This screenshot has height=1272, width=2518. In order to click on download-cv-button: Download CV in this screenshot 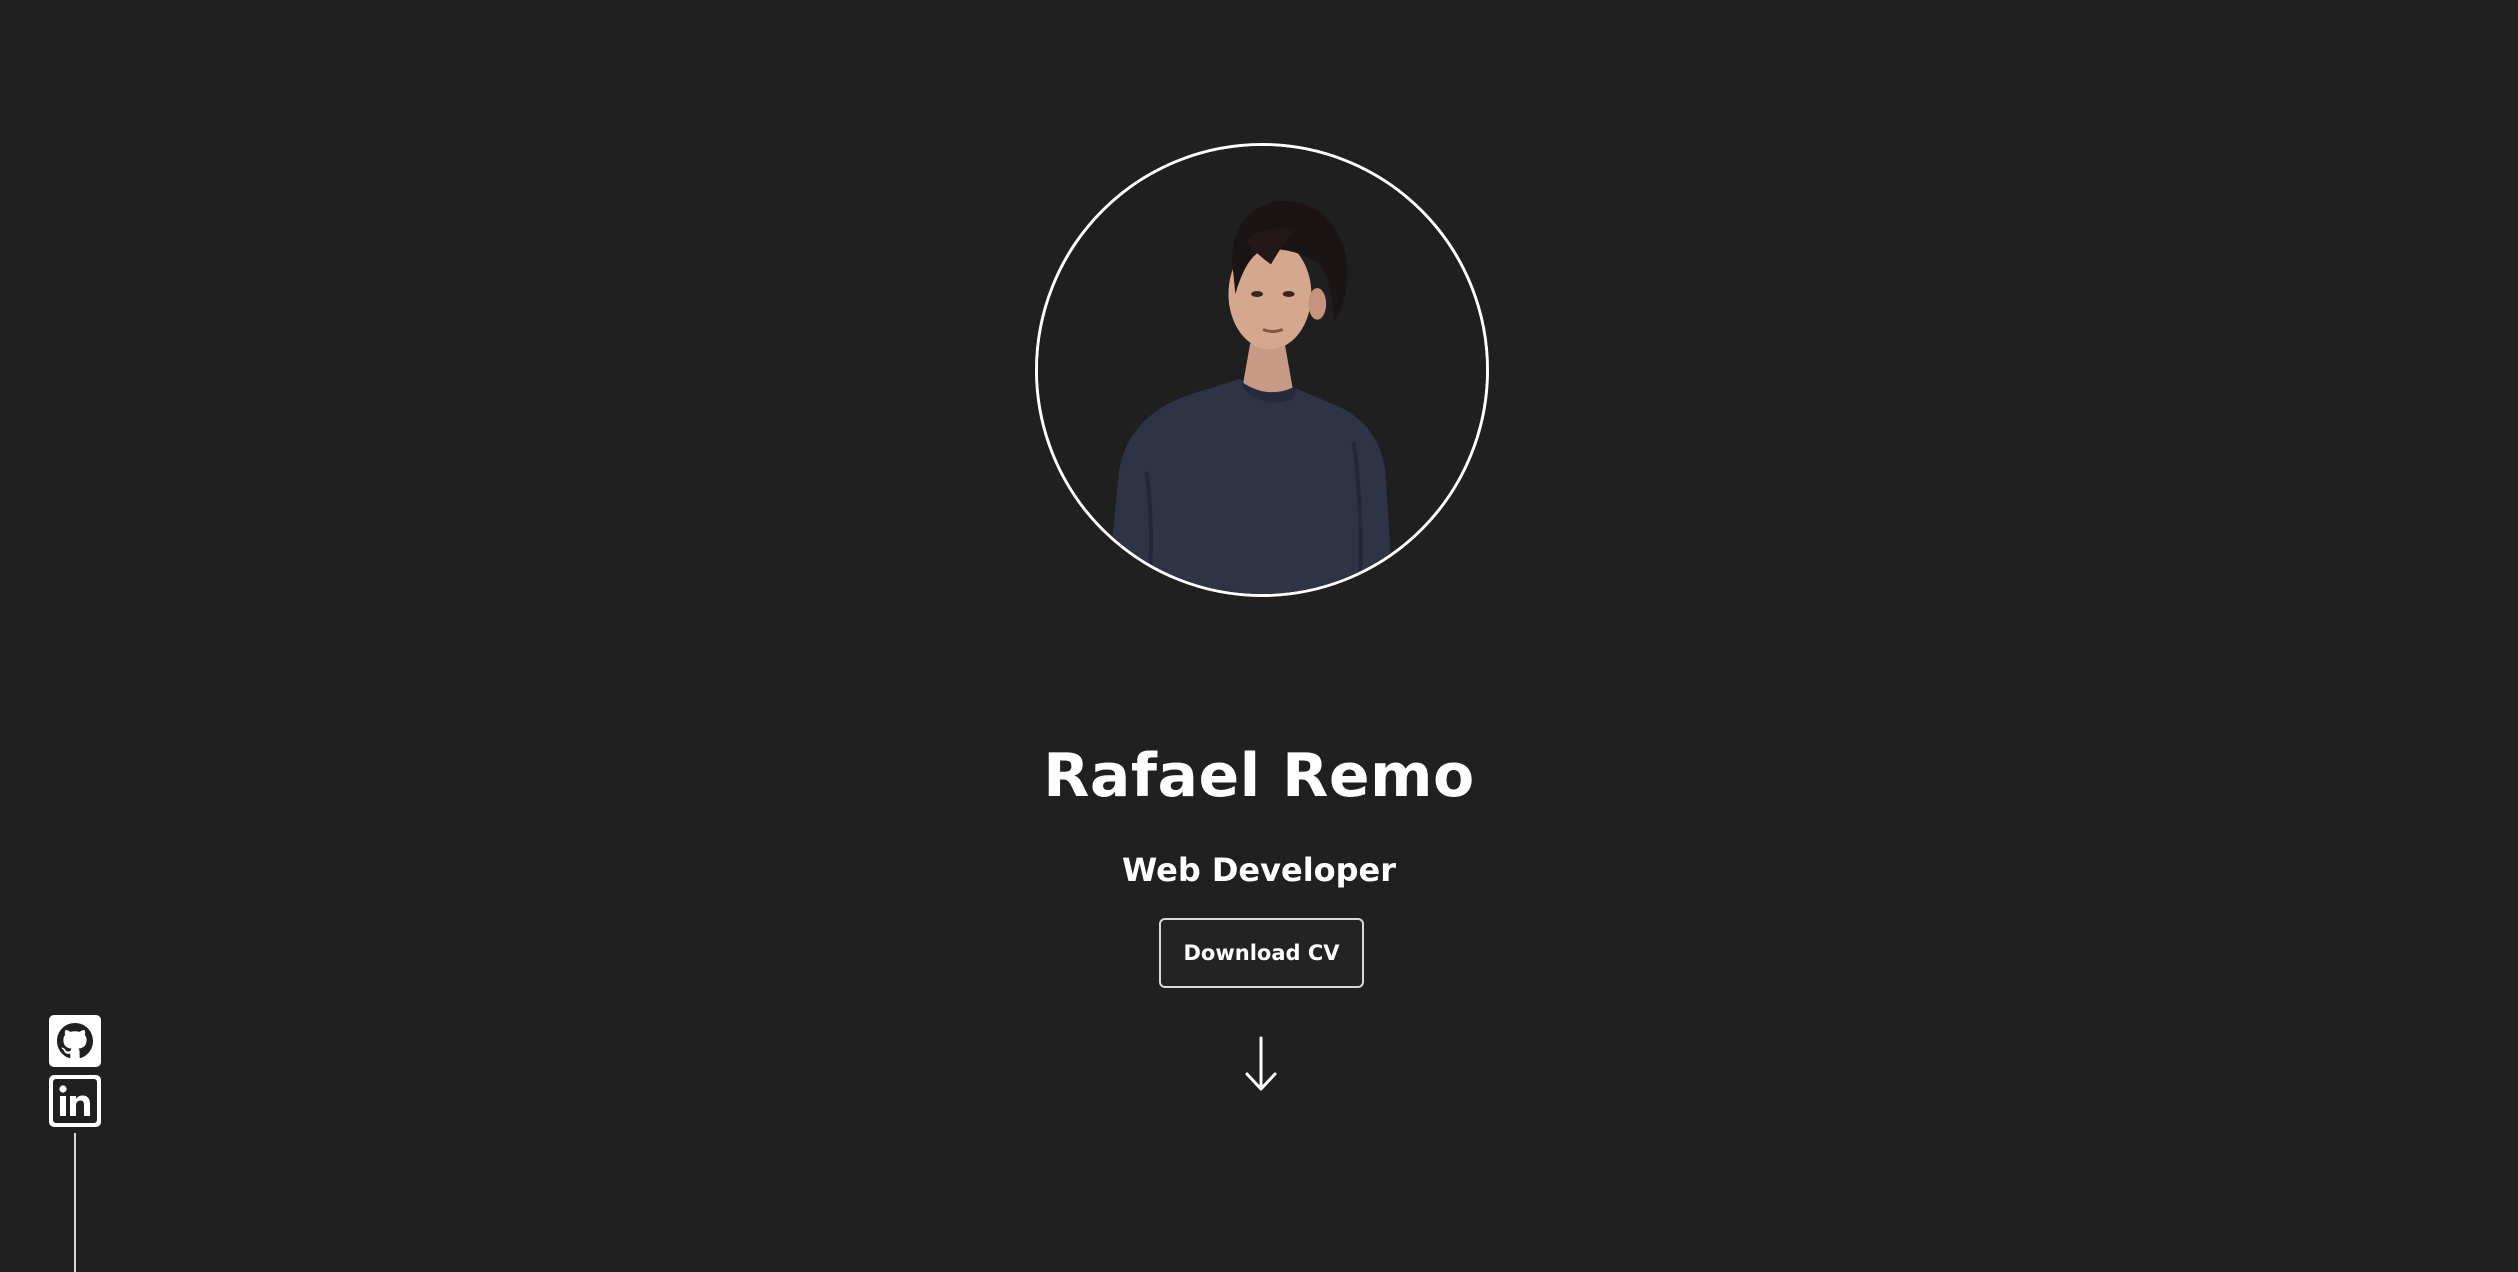, I will do `click(1261, 953)`.